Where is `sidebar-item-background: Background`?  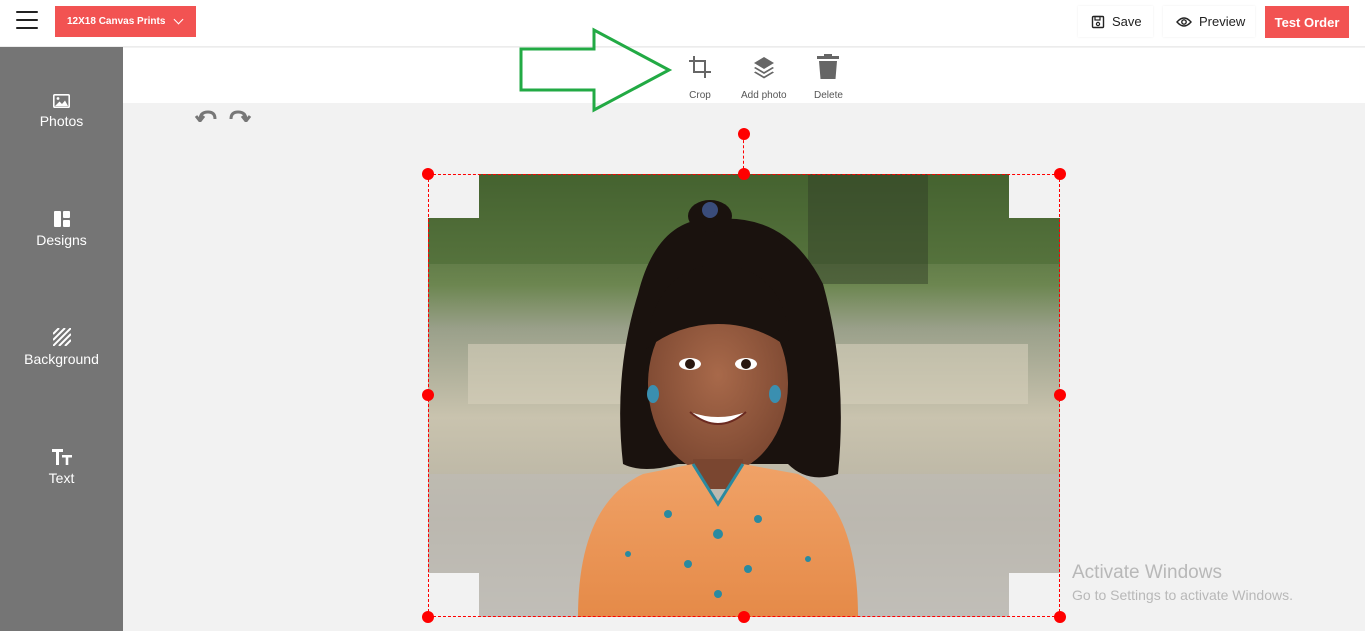
sidebar-item-background: Background is located at coordinates (61, 361).